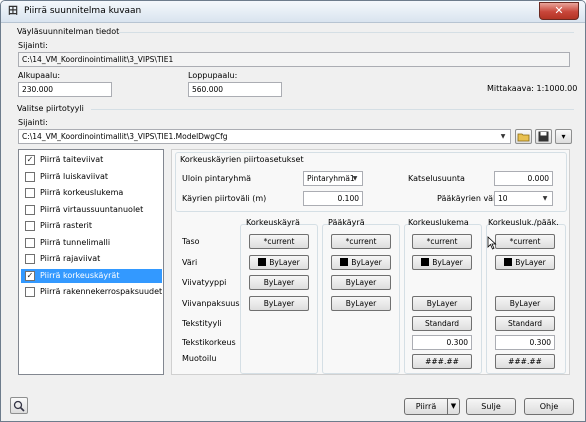 Image resolution: width=586 pixels, height=422 pixels. I want to click on height-label-textstyle-button: Standard, so click(442, 323).